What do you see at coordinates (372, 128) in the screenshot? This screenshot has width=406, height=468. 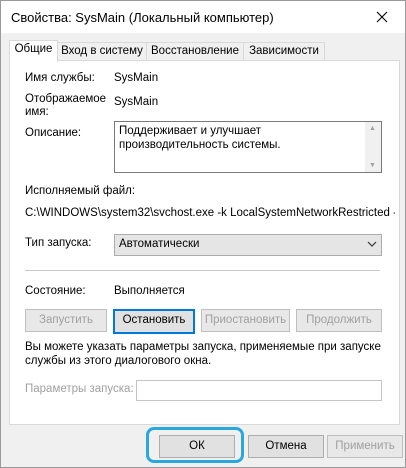 I see `scroll-up-icon: ▲` at bounding box center [372, 128].